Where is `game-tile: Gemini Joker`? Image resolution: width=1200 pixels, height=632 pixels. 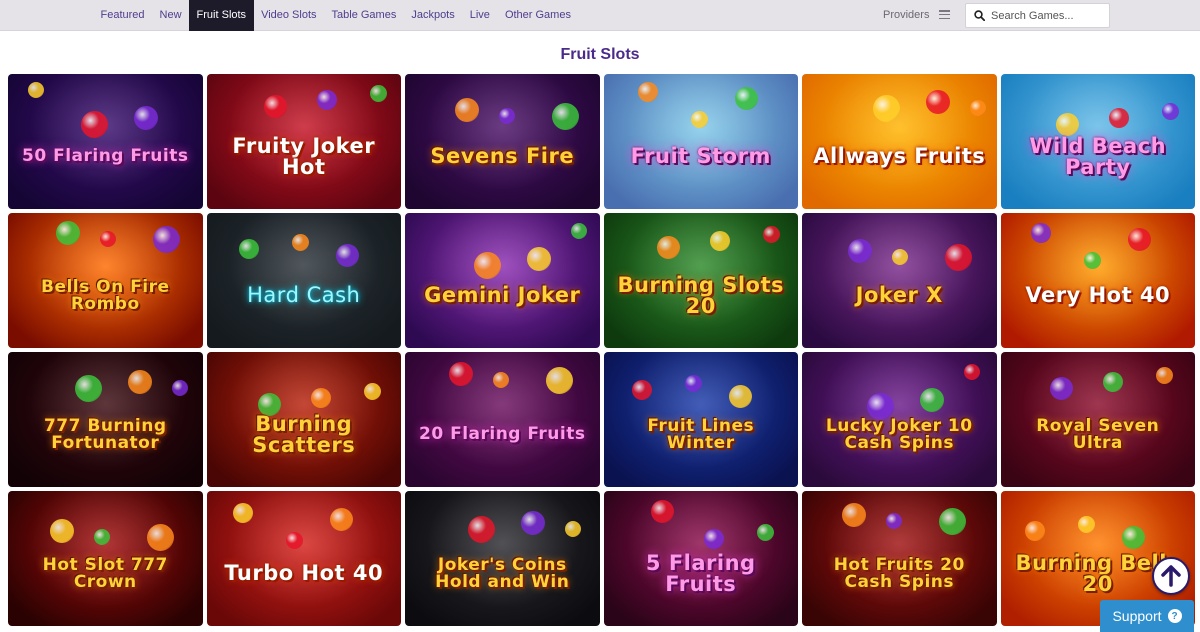 game-tile: Gemini Joker is located at coordinates (502, 280).